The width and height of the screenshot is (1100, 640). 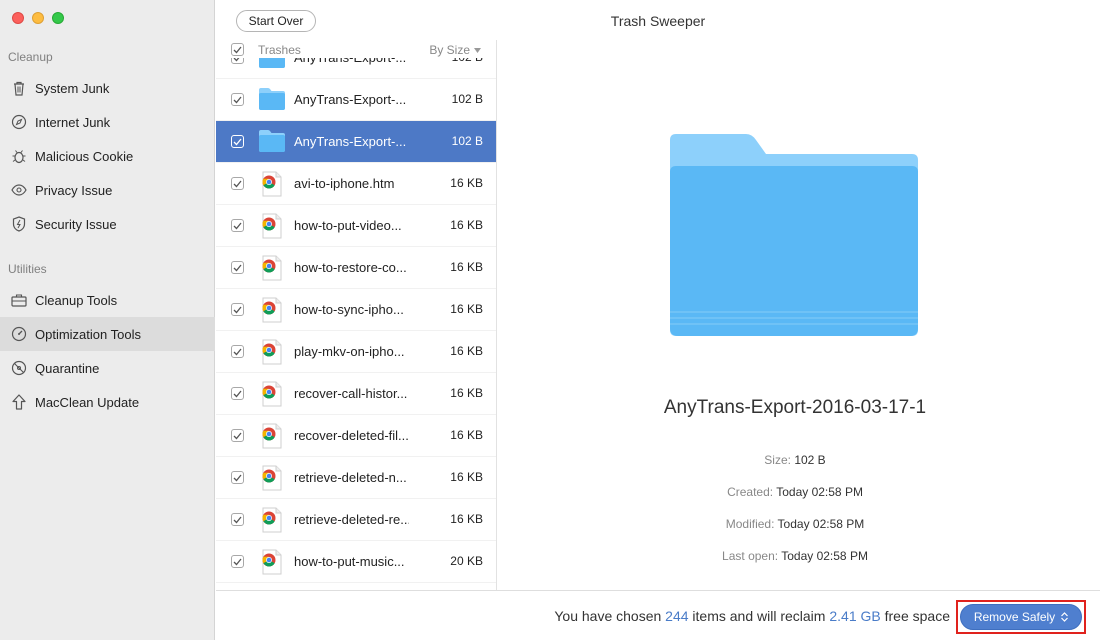 What do you see at coordinates (237, 49) in the screenshot?
I see `select-all-checkbox` at bounding box center [237, 49].